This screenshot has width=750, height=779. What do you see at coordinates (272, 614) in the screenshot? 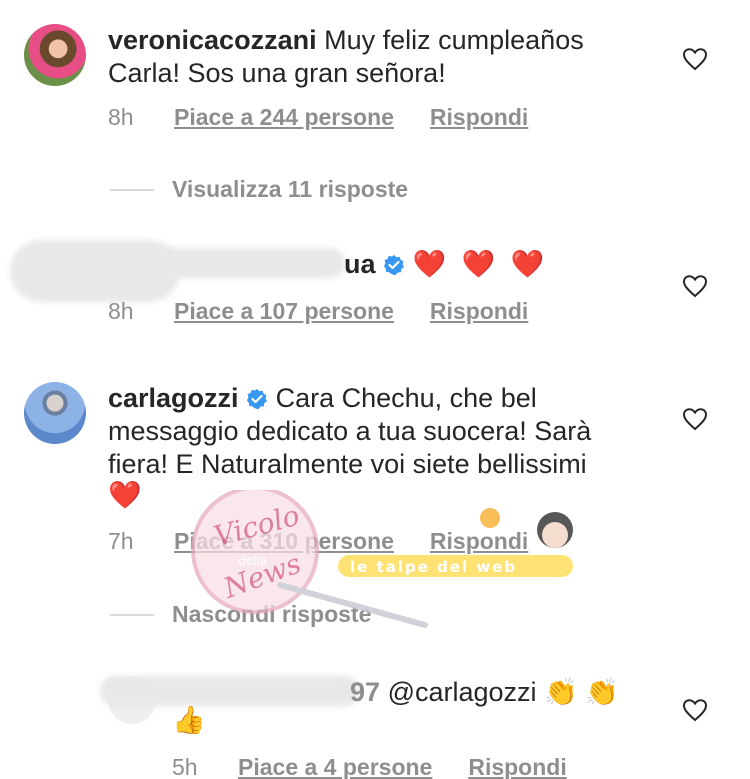
I see `hide-replies-label: Nascondi risposte` at bounding box center [272, 614].